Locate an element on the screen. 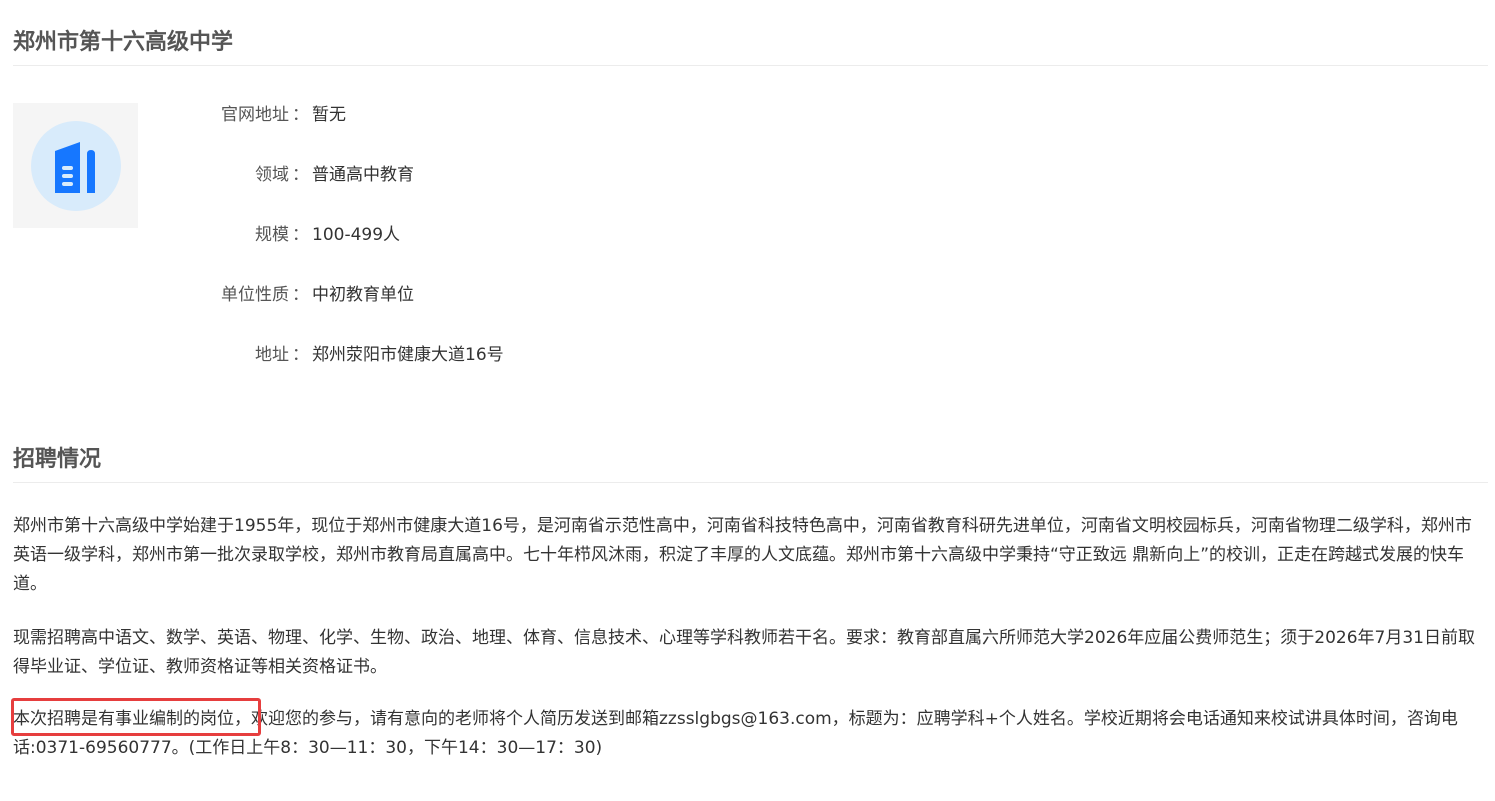  info-row-scale: 规模： 100-499人 is located at coordinates (270, 235).